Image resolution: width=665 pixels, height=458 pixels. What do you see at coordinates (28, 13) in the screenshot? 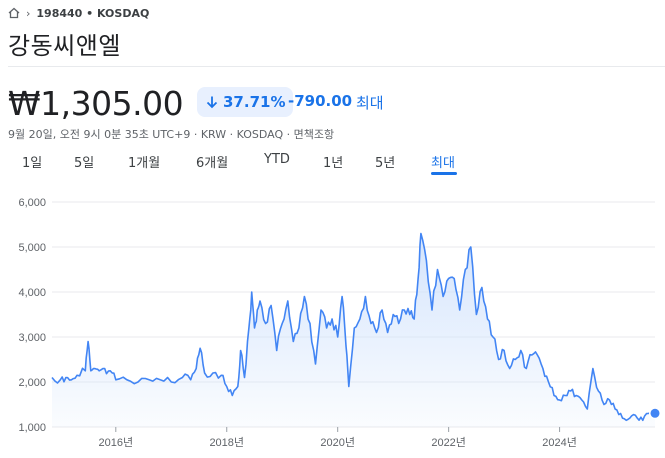
I see `chevron-right-icon: ›` at bounding box center [28, 13].